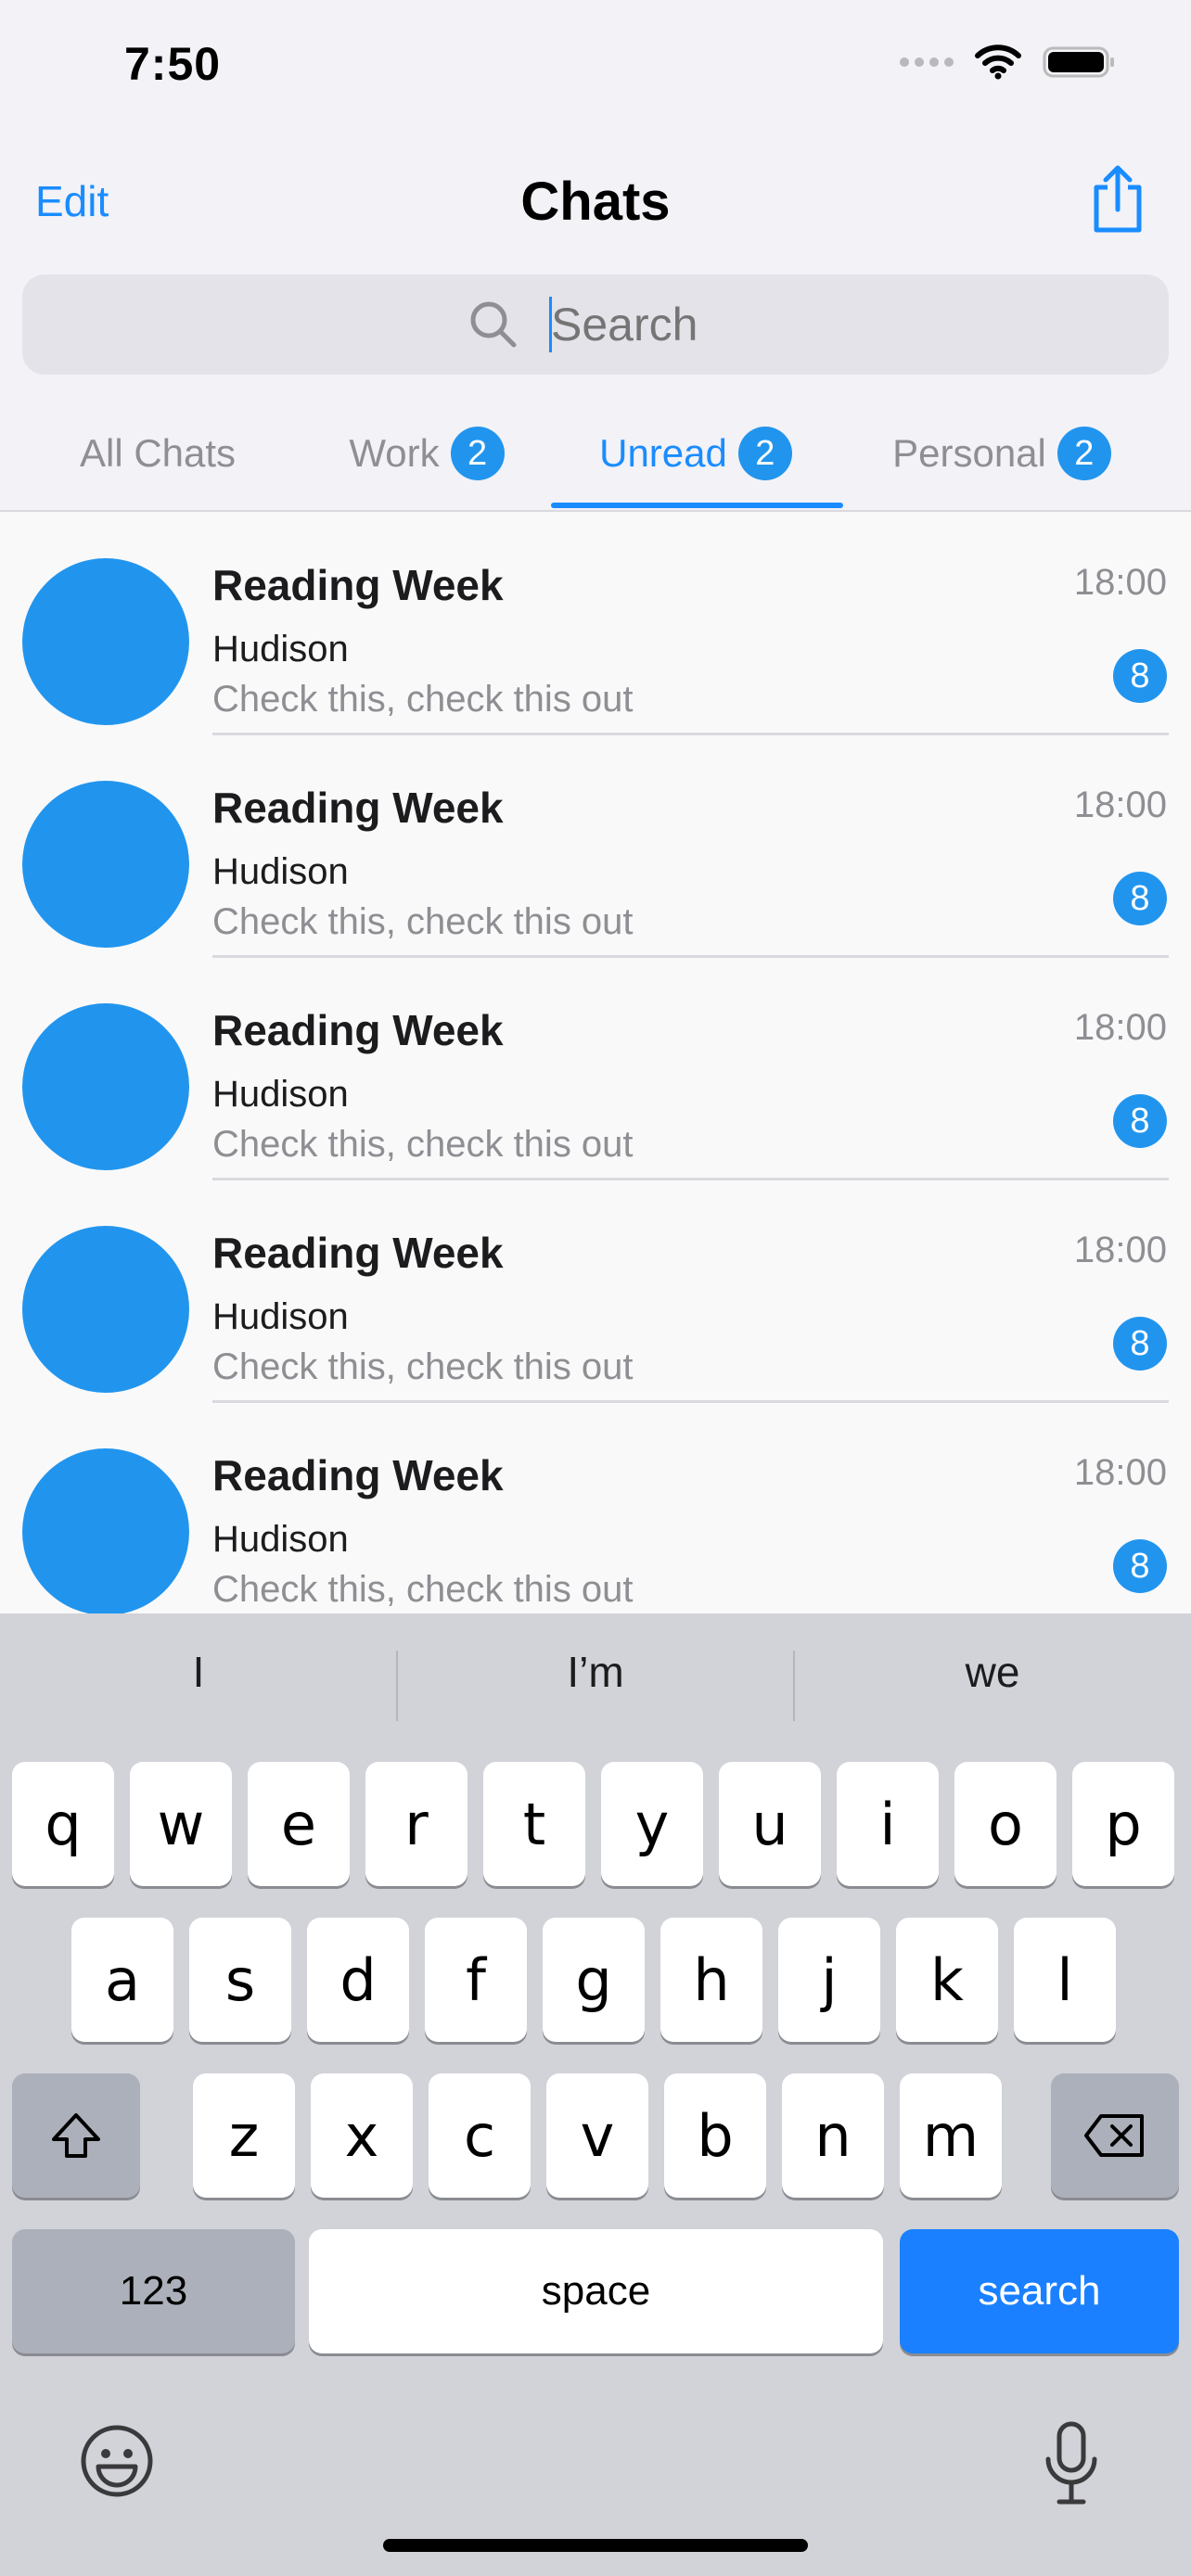 Image resolution: width=1191 pixels, height=2576 pixels. Describe the element at coordinates (770, 1824) in the screenshot. I see `key-u: u` at that location.